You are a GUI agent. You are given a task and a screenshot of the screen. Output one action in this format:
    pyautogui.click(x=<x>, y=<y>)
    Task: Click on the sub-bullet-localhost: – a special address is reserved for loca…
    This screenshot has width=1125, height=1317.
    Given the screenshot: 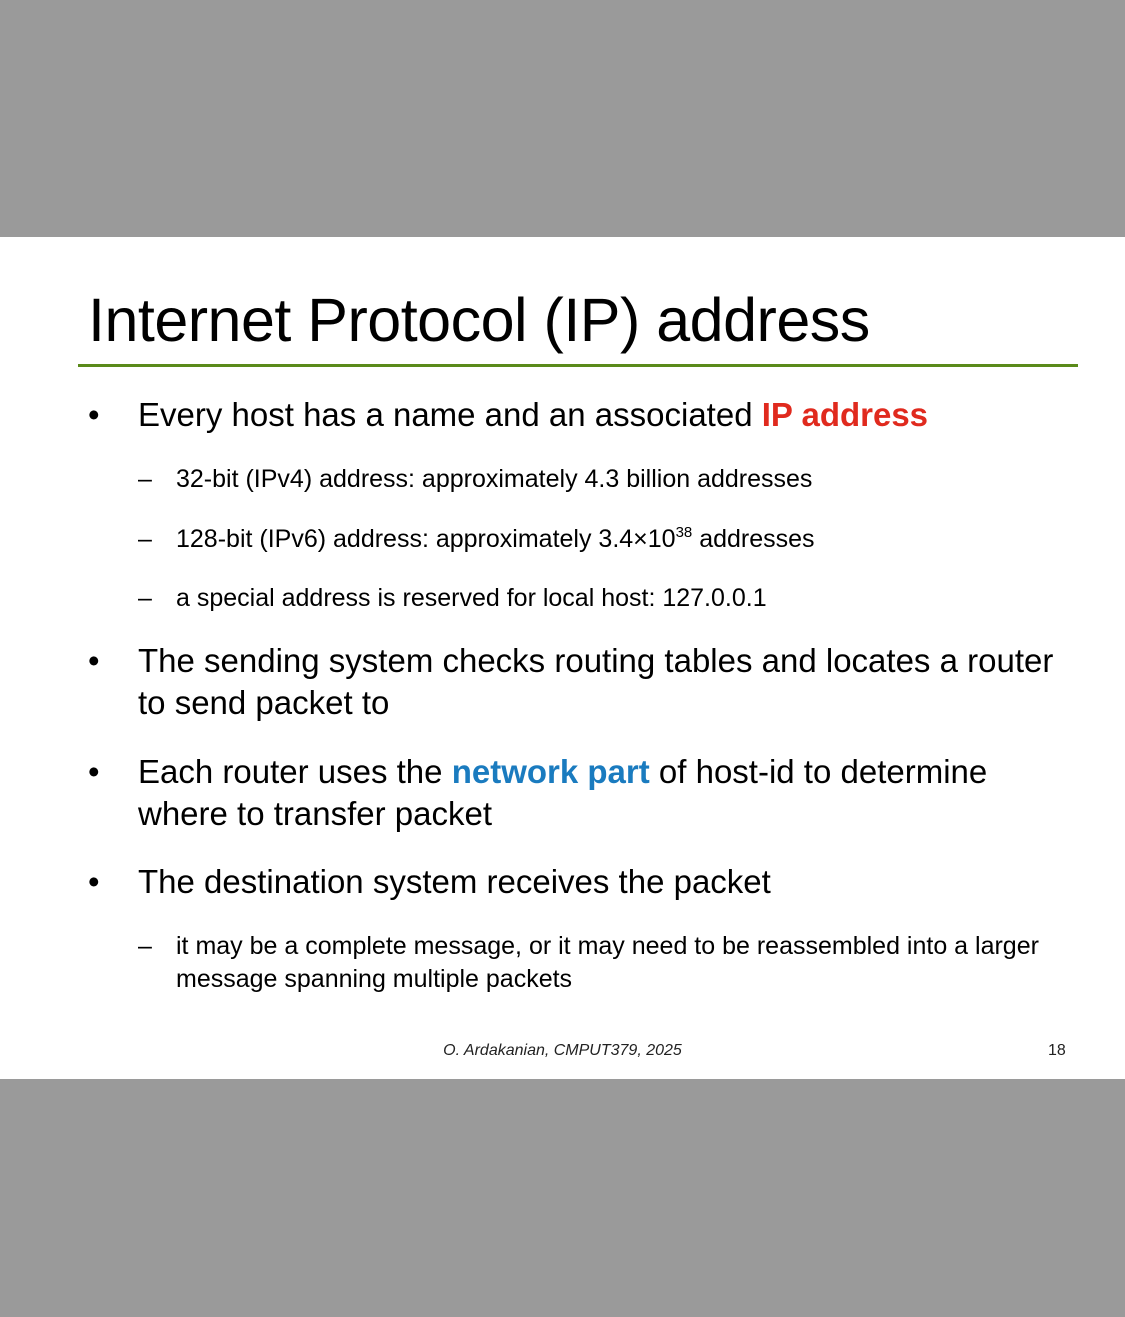 What is the action you would take?
    pyautogui.click(x=608, y=598)
    